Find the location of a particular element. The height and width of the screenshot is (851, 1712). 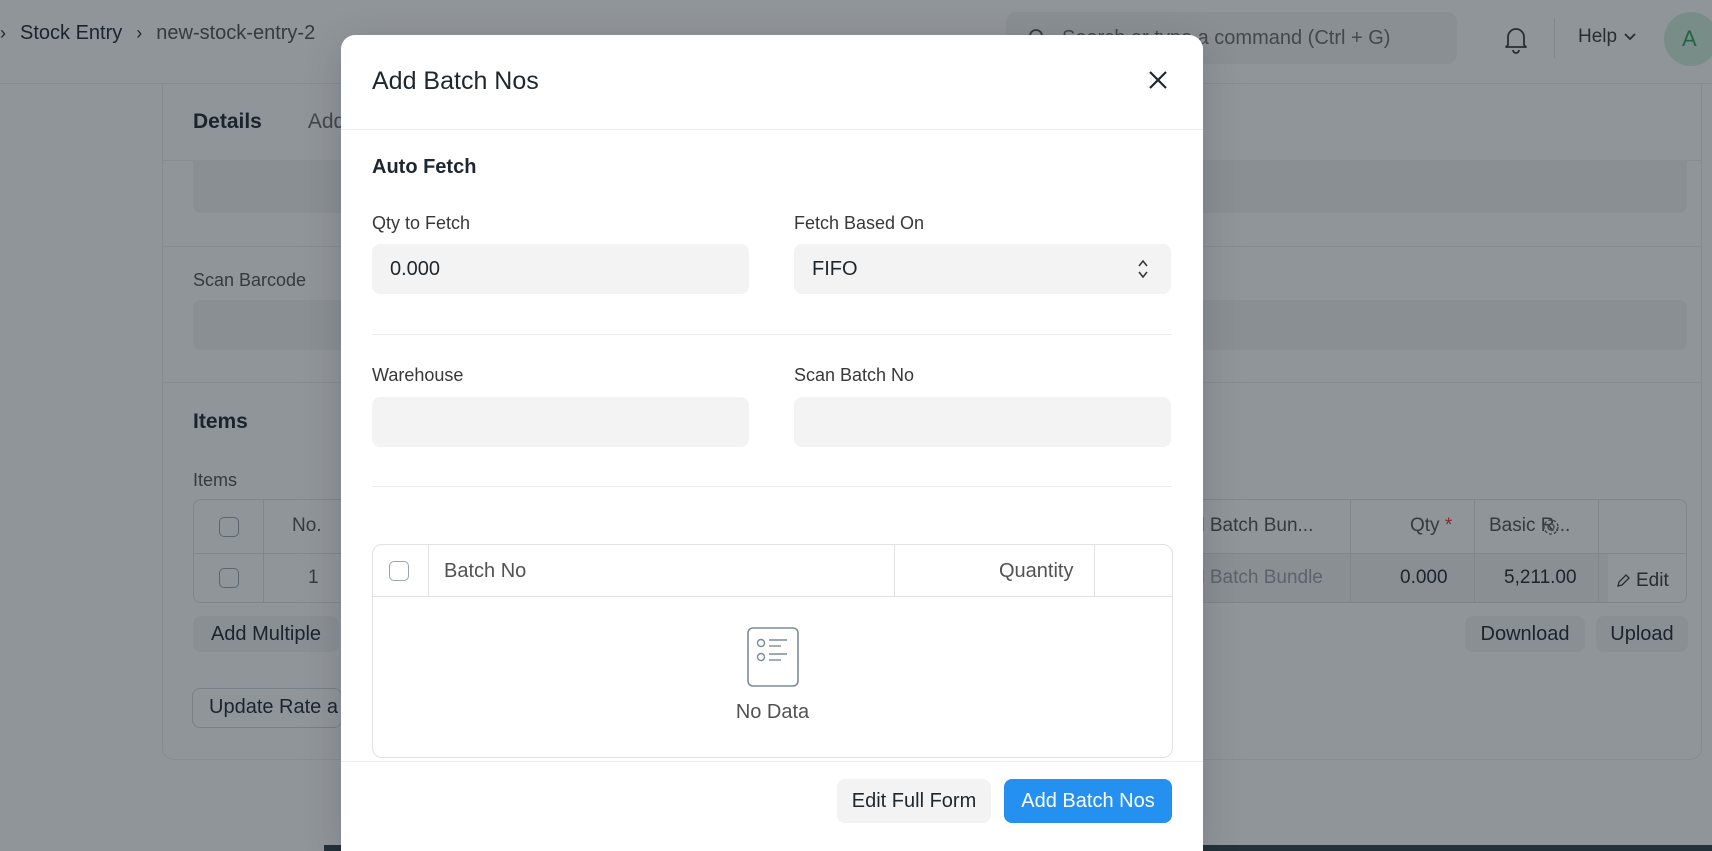

warehouse-input is located at coordinates (560, 422).